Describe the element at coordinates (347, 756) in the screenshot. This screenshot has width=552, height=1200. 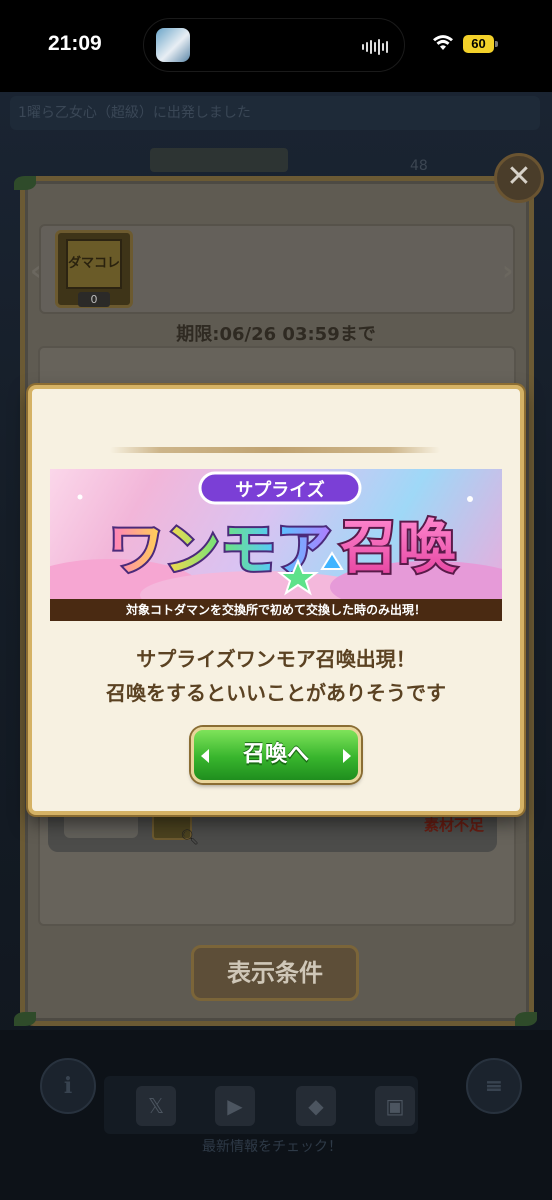
I see `arrow-right-icon` at that location.